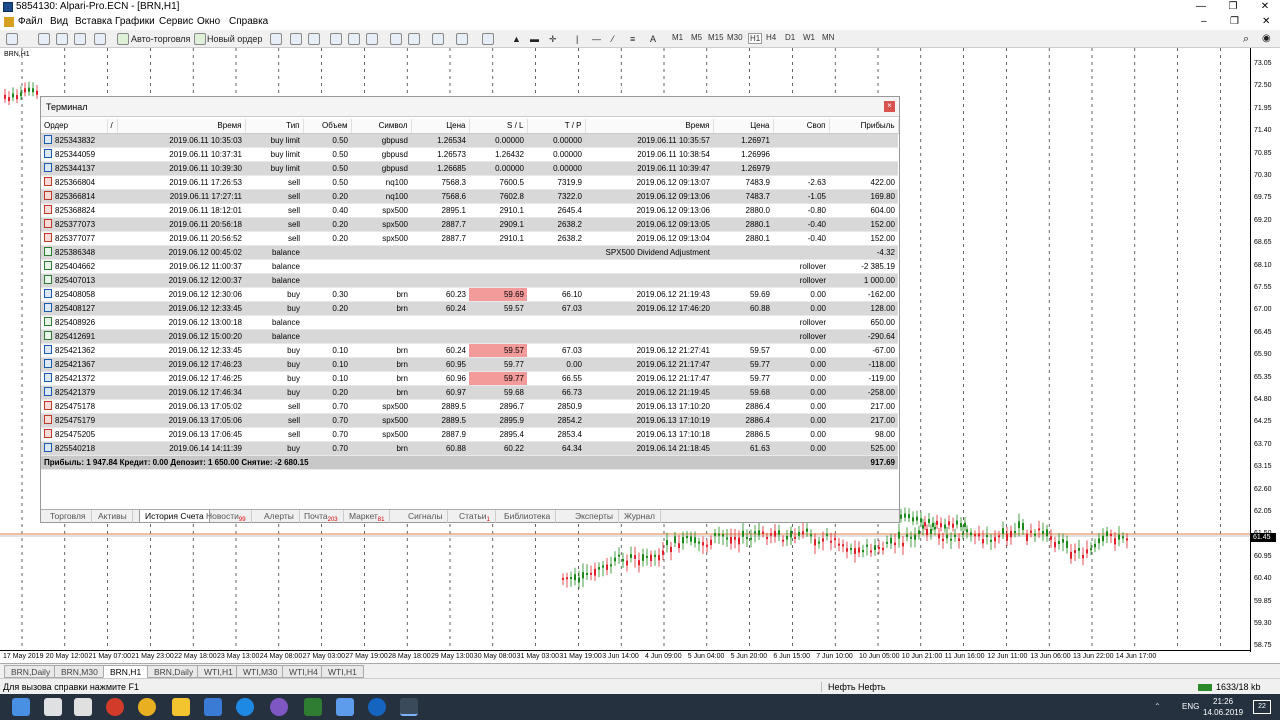 The height and width of the screenshot is (720, 1280). Describe the element at coordinates (553, 39) in the screenshot. I see `crosshair-cross-icon: ✛` at that location.